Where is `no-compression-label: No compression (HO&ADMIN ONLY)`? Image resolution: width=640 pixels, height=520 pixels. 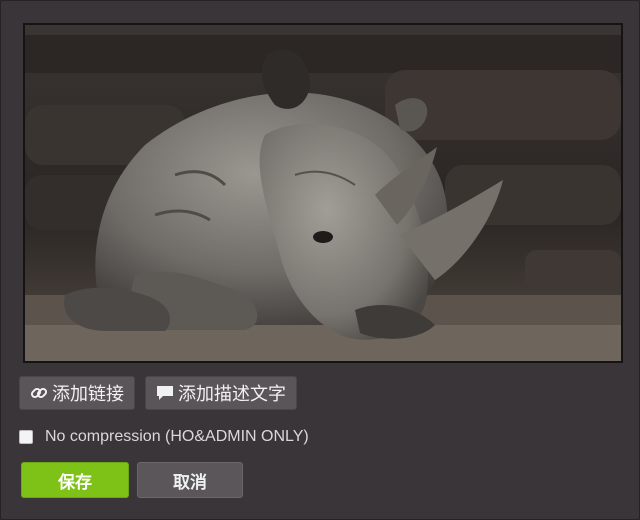 no-compression-label: No compression (HO&ADMIN ONLY) is located at coordinates (177, 436).